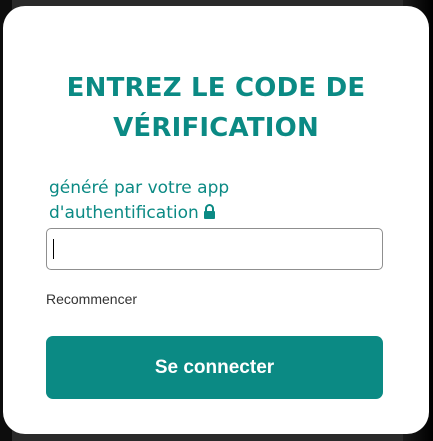 This screenshot has width=433, height=441. I want to click on verification-code-input, so click(214, 249).